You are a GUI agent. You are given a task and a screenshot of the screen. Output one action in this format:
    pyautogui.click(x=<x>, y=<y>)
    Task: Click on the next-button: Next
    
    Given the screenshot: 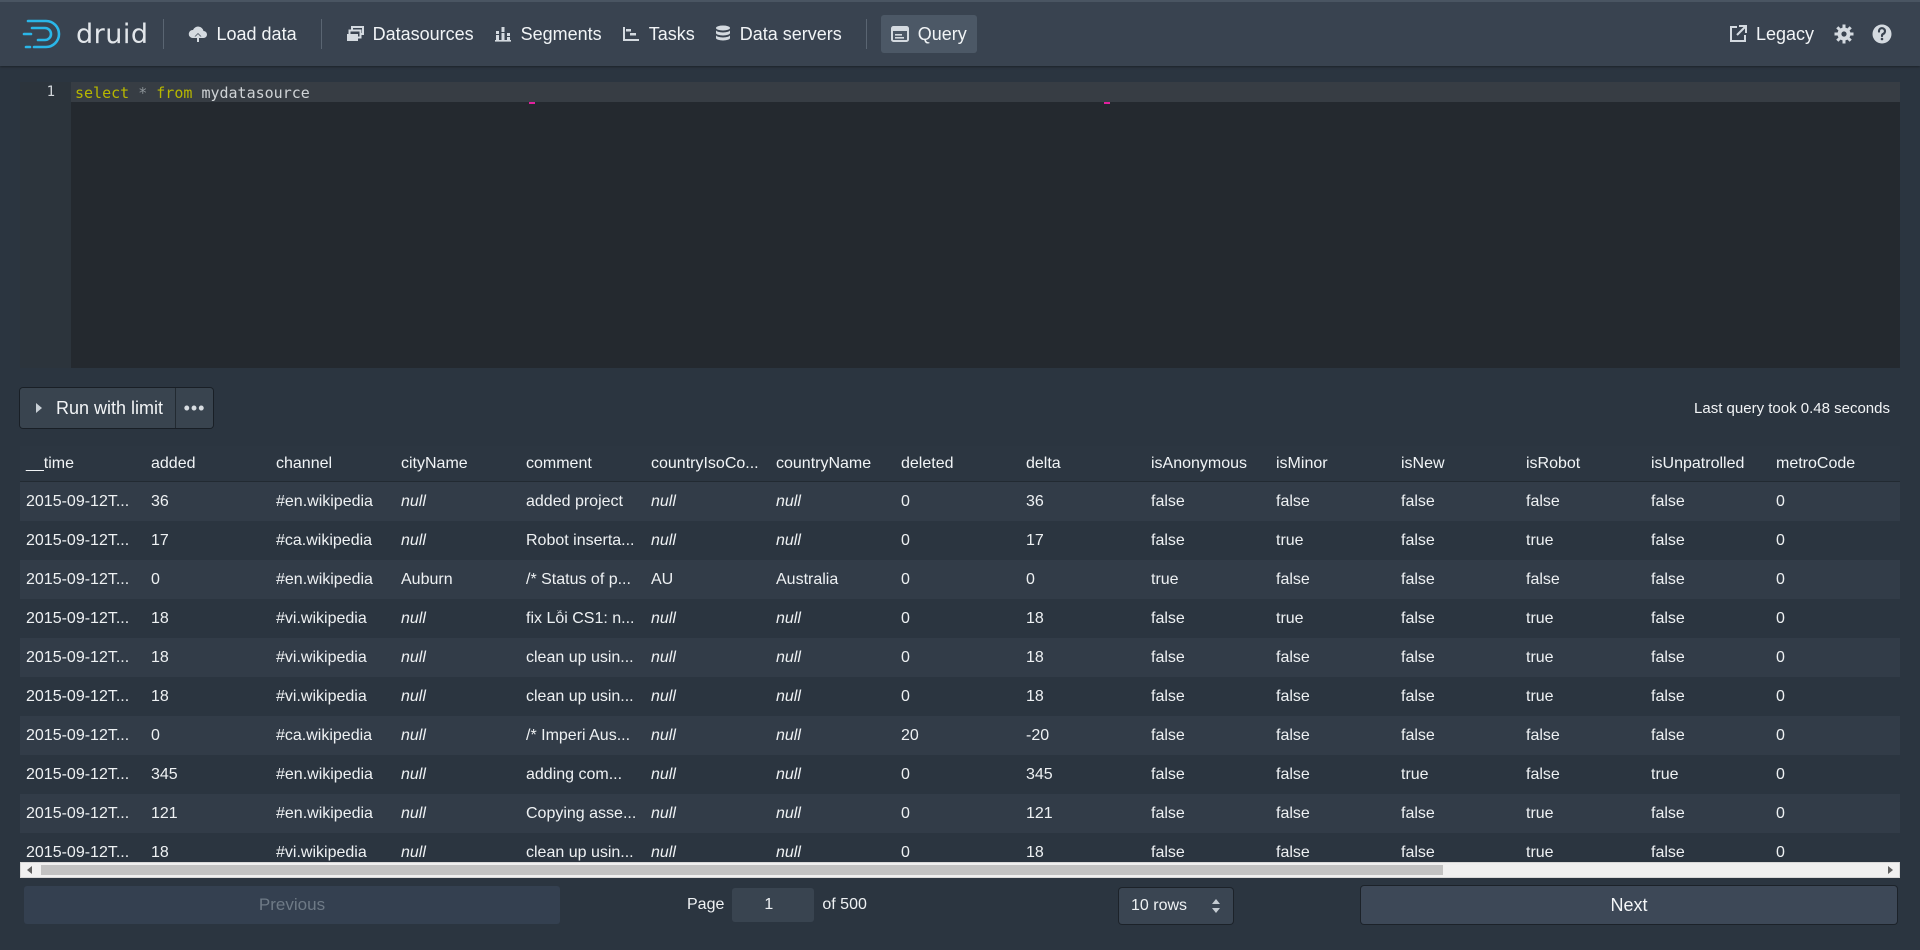 What is the action you would take?
    pyautogui.click(x=1629, y=905)
    